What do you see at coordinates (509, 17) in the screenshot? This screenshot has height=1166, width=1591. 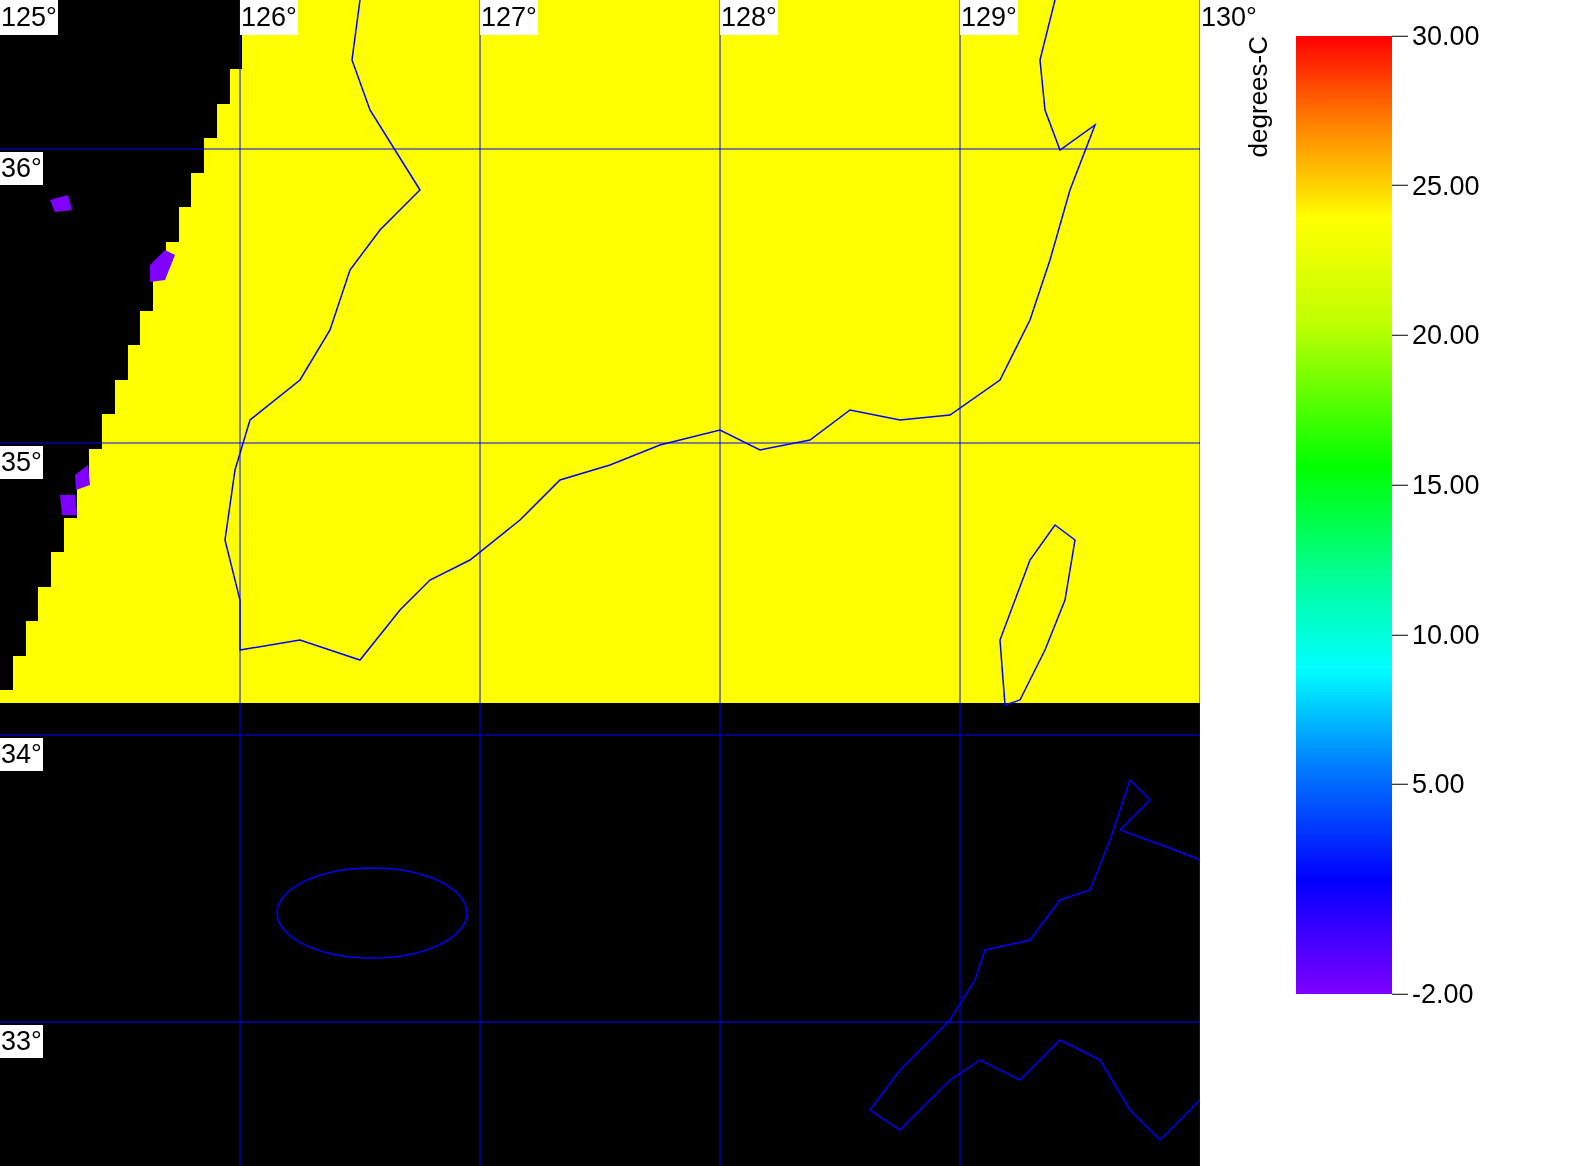 I see `longitude-label: 127°` at bounding box center [509, 17].